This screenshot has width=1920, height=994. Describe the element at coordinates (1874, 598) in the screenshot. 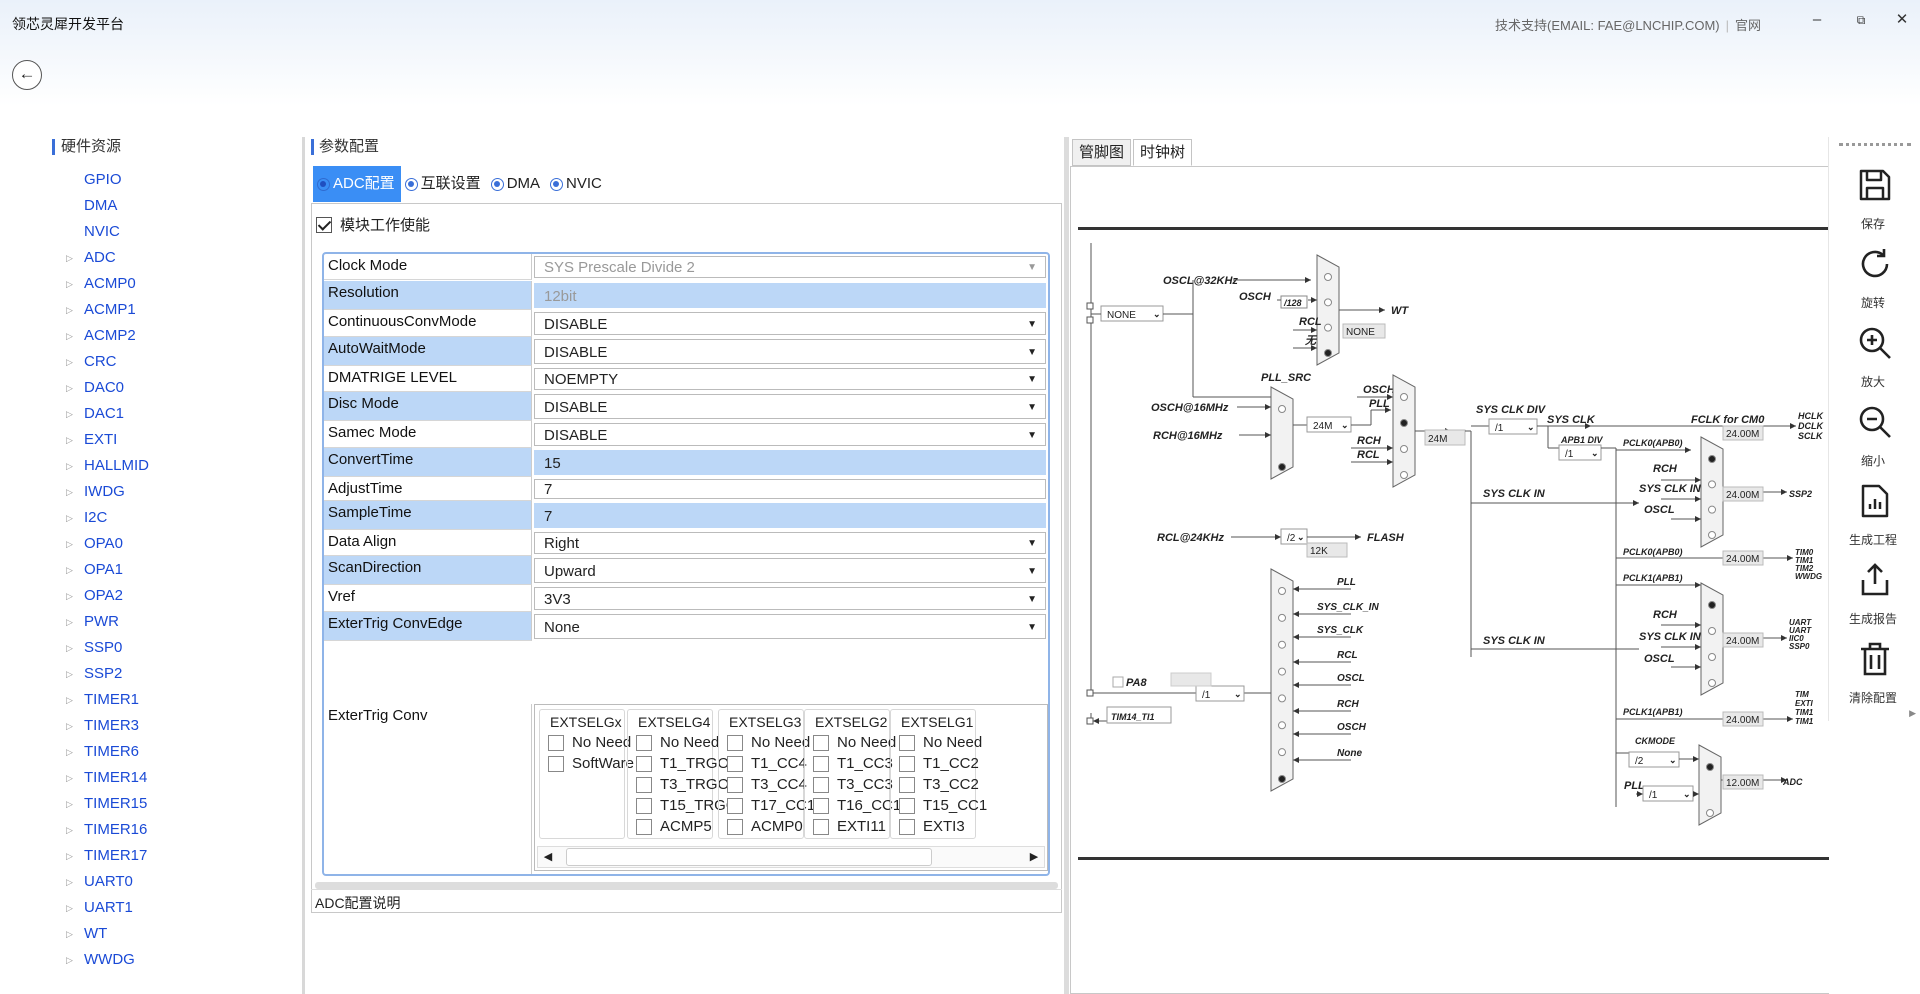

I see `export-report-button: 生成报告` at that location.